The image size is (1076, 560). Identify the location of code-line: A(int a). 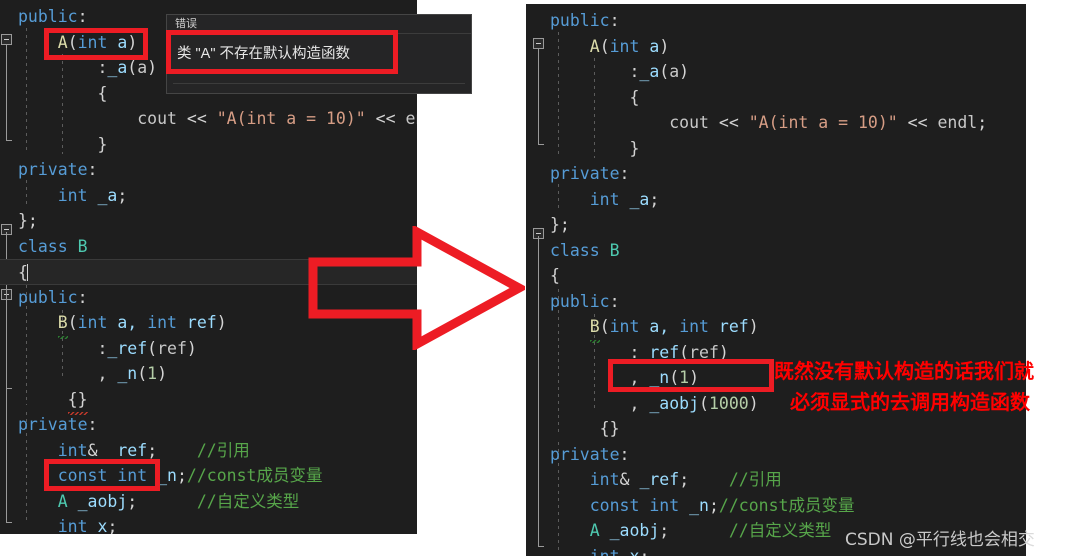
(776, 47).